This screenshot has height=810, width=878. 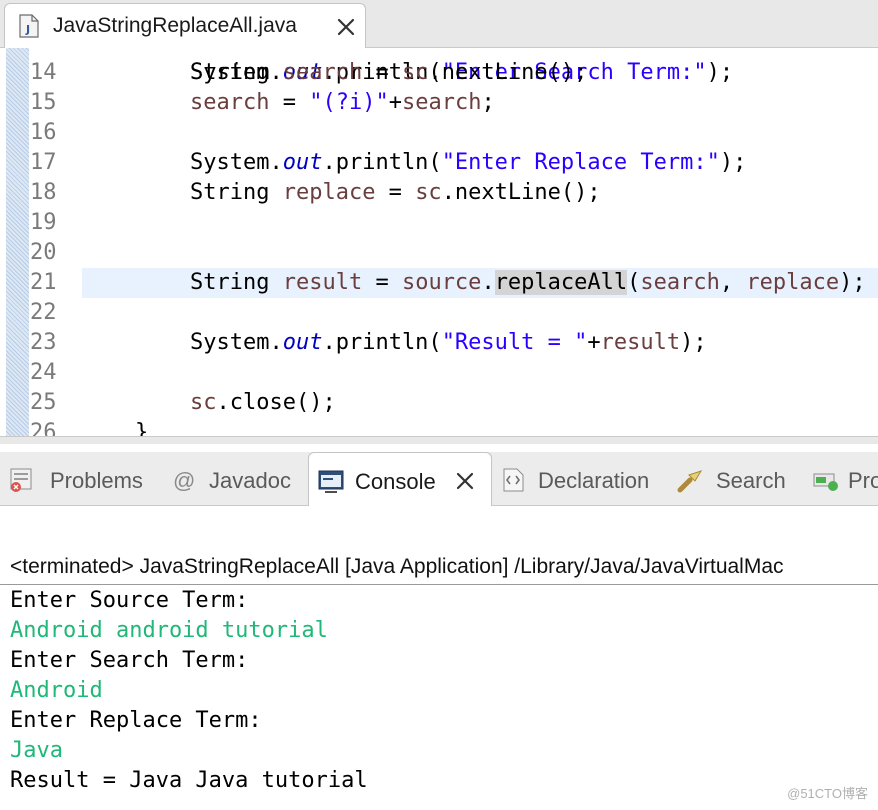 I want to click on editor-tab-title: JavaStringReplaceAll.java, so click(x=175, y=25).